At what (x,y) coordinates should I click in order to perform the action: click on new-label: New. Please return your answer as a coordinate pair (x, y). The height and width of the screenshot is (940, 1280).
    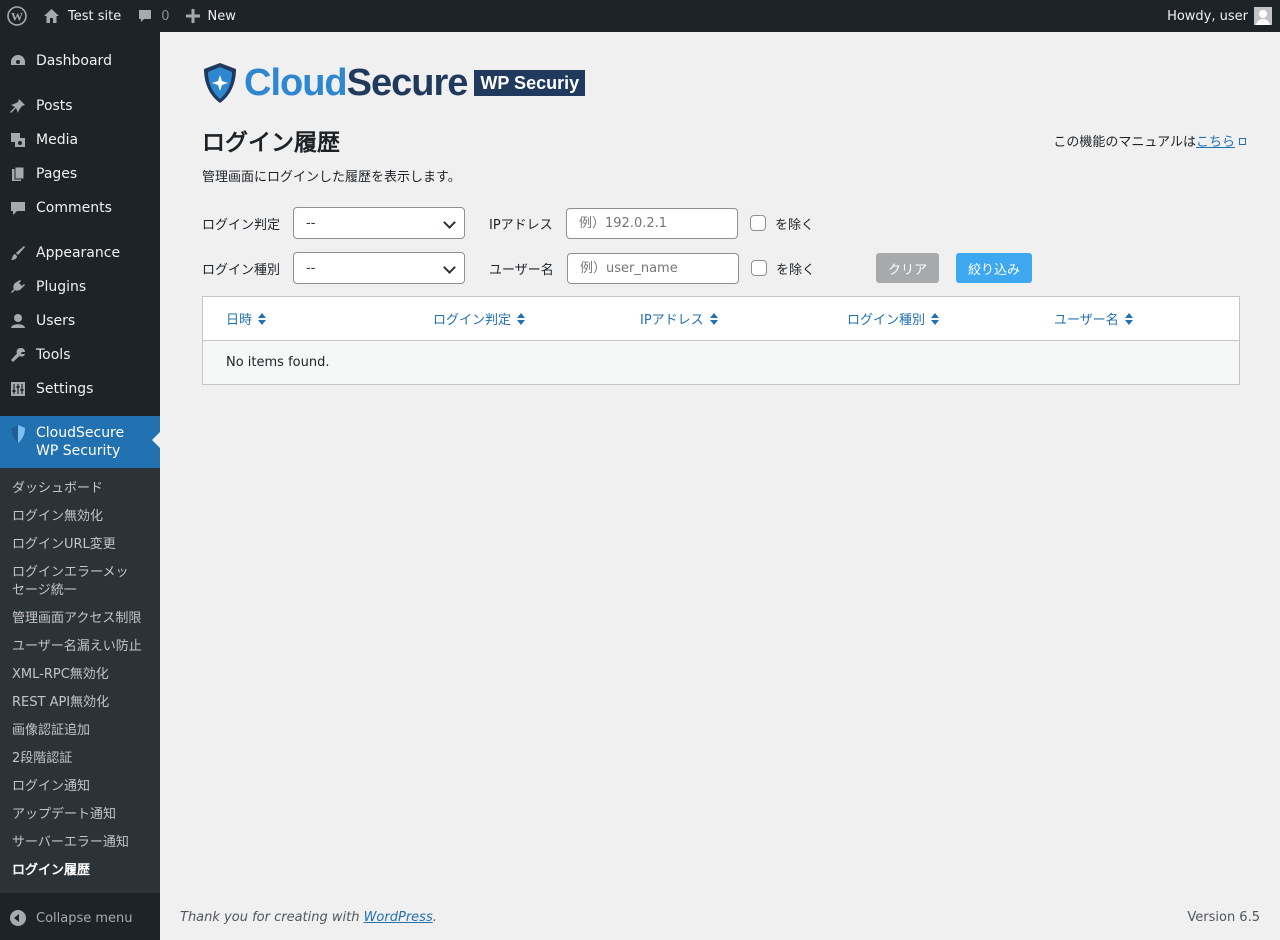
    Looking at the image, I should click on (221, 16).